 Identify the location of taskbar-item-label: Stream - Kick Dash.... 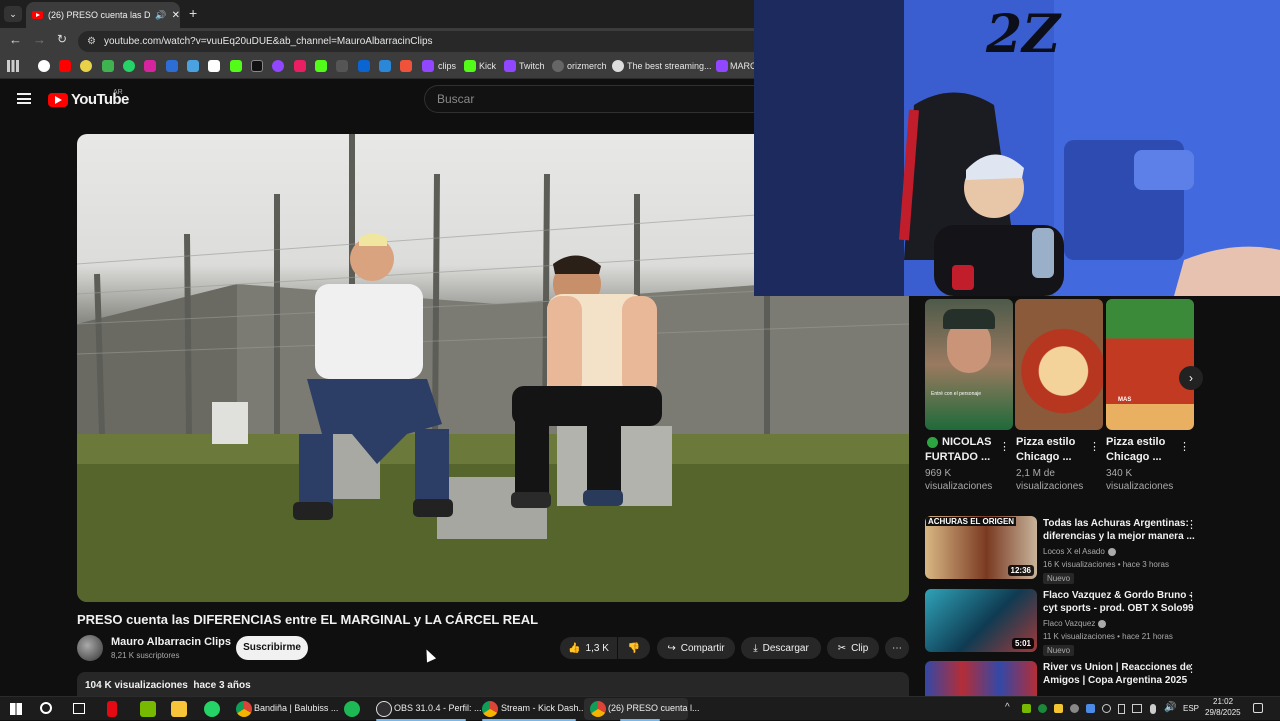
(543, 708).